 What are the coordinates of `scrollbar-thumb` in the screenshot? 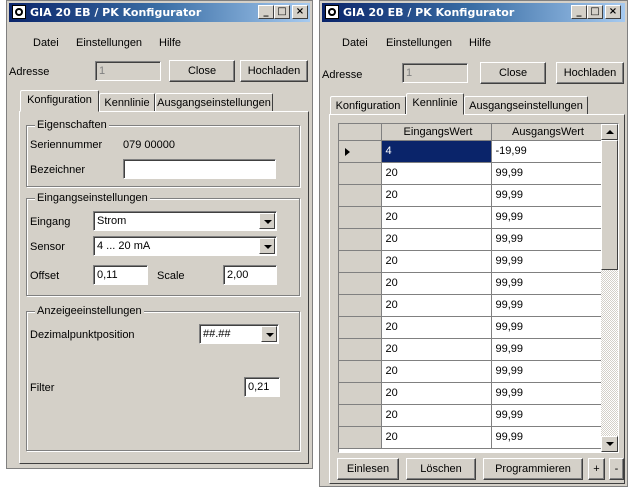 It's located at (609, 205).